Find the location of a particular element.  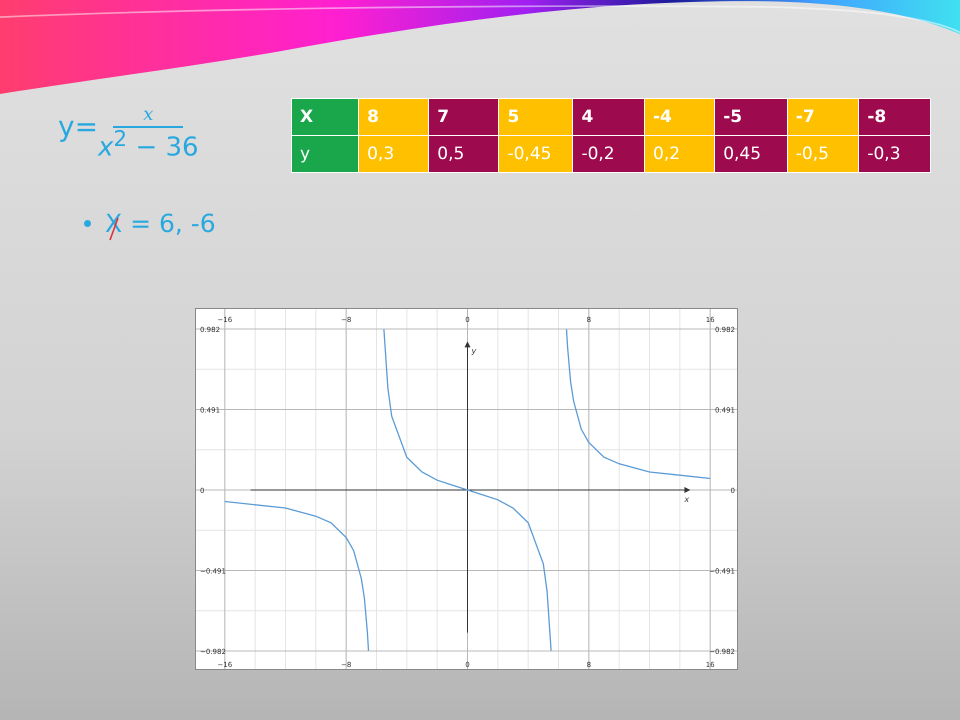

table-cell: -8 is located at coordinates (894, 117).